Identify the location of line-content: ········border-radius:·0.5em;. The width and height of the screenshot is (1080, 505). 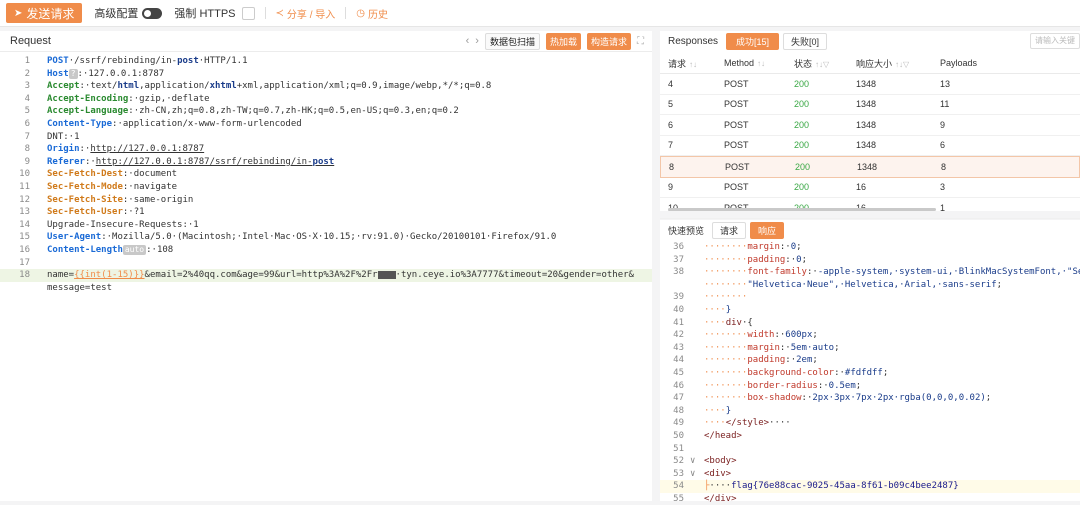
(783, 385).